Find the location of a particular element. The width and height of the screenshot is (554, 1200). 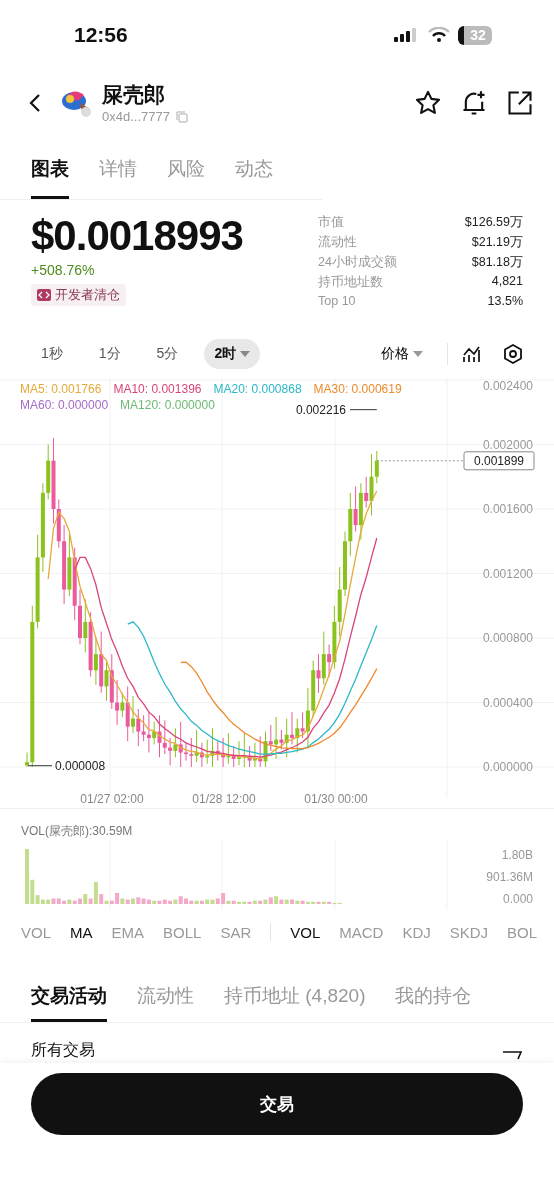

sub-indicator-tab: KDJ is located at coordinates (416, 932).